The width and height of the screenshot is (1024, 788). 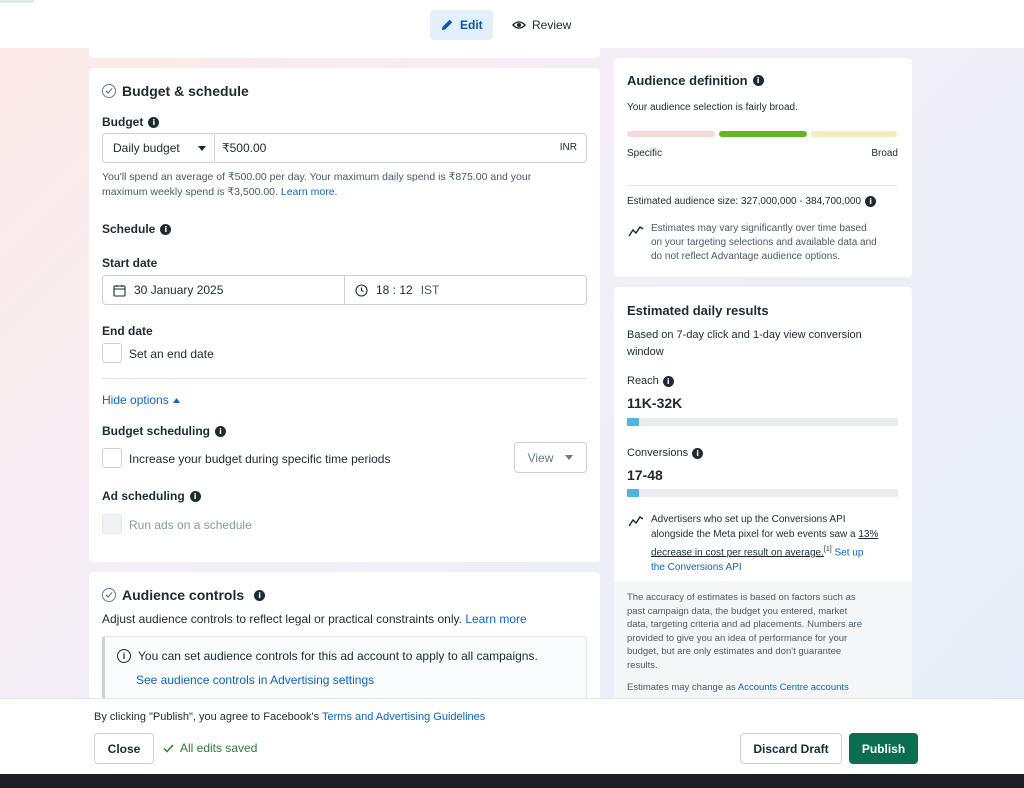 What do you see at coordinates (190, 525) in the screenshot?
I see `ad-scheduling-checkbox-label: Run ads on a schedule` at bounding box center [190, 525].